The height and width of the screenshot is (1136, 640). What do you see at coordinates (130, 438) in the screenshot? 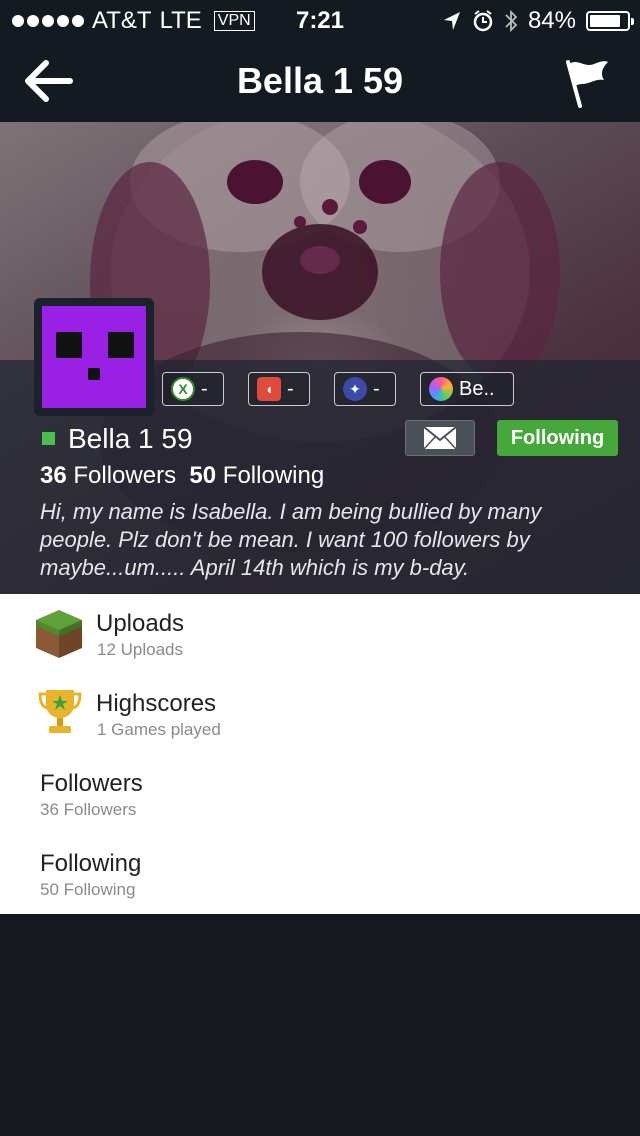
I see `profile-username: Bella 1 59` at bounding box center [130, 438].